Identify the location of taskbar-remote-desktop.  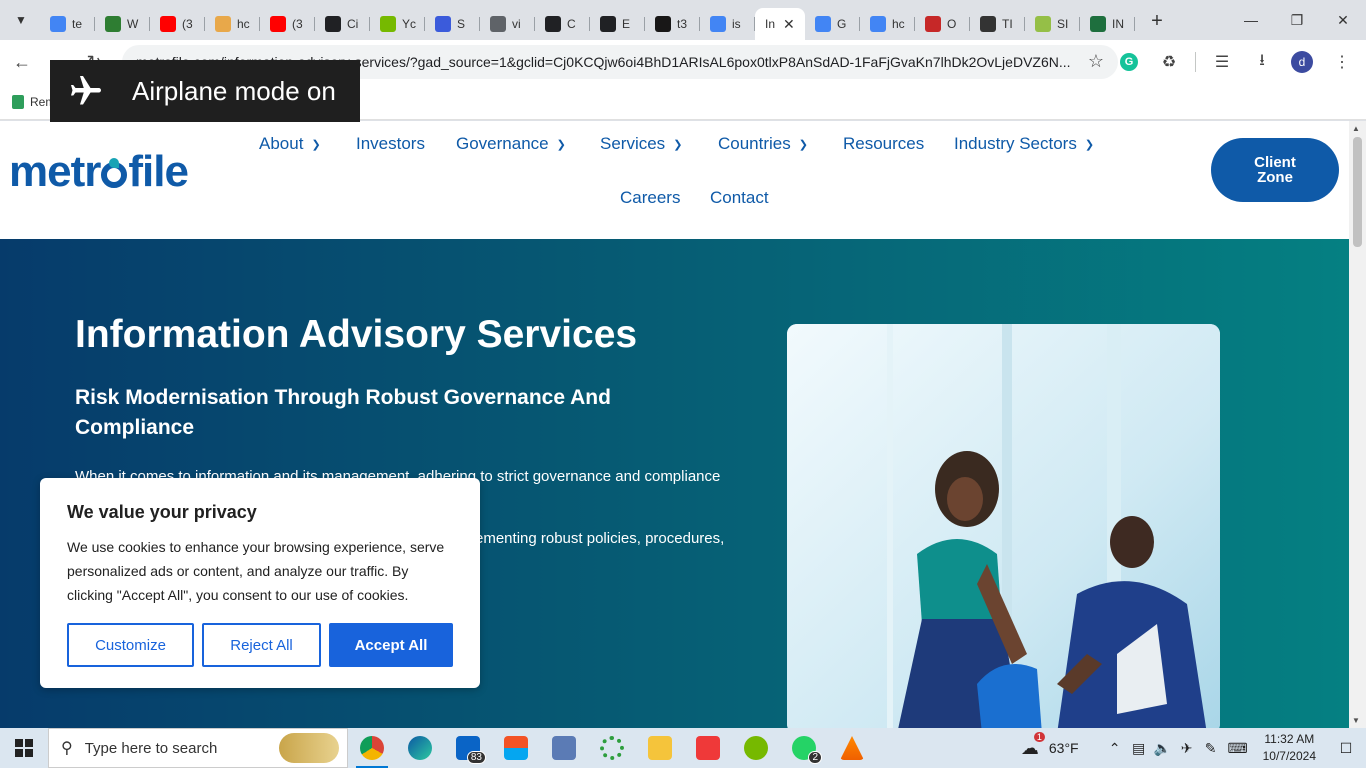
(564, 748).